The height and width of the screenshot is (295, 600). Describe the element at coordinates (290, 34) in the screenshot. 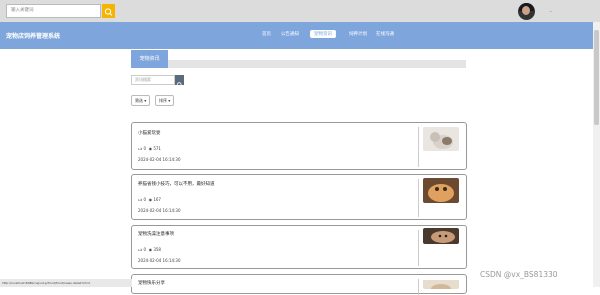

I see `nav-announcements: 公告通知` at that location.